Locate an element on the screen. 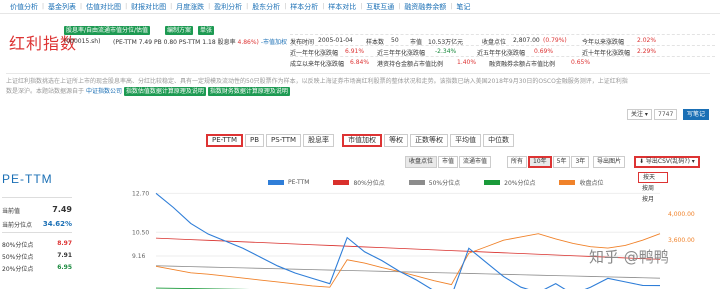 This screenshot has width=720, height=289. p50-line is located at coordinates (408, 272).